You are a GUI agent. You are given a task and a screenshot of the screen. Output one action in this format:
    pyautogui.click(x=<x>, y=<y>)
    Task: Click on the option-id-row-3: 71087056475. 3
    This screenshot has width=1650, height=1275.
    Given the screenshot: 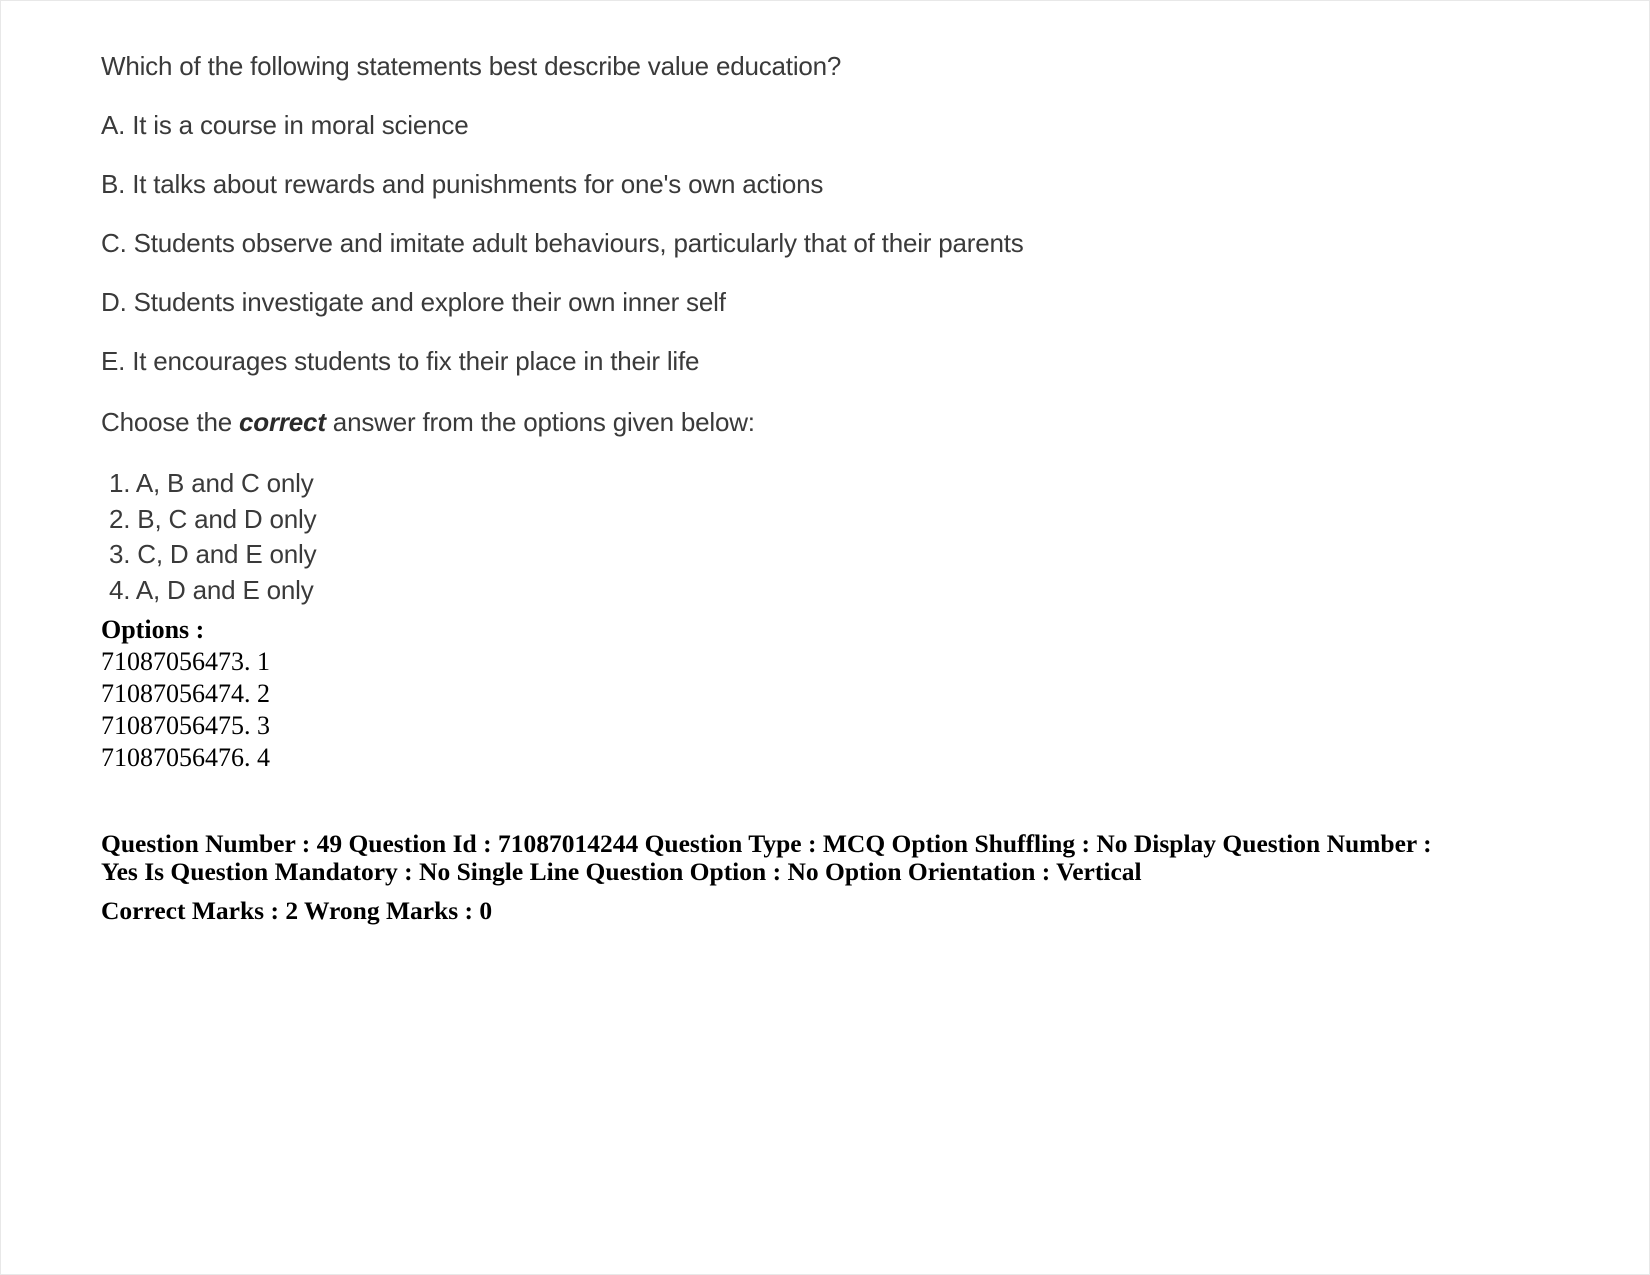 What is the action you would take?
    pyautogui.click(x=185, y=726)
    